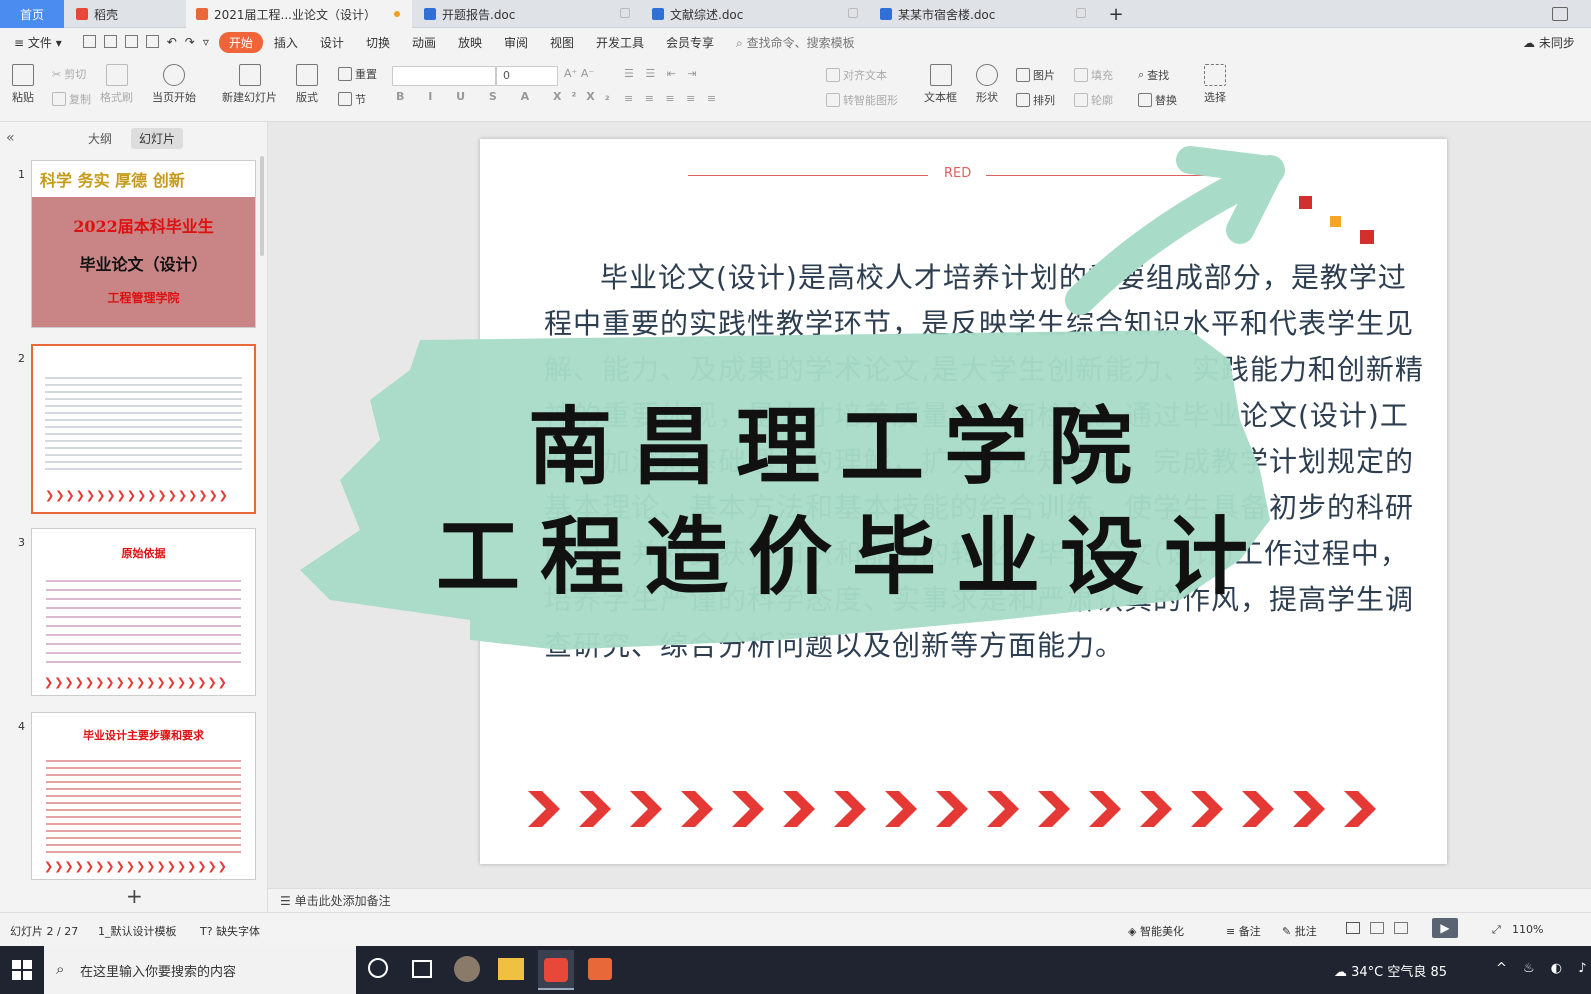 This screenshot has width=1591, height=994. I want to click on reading-view-icon, so click(1401, 928).